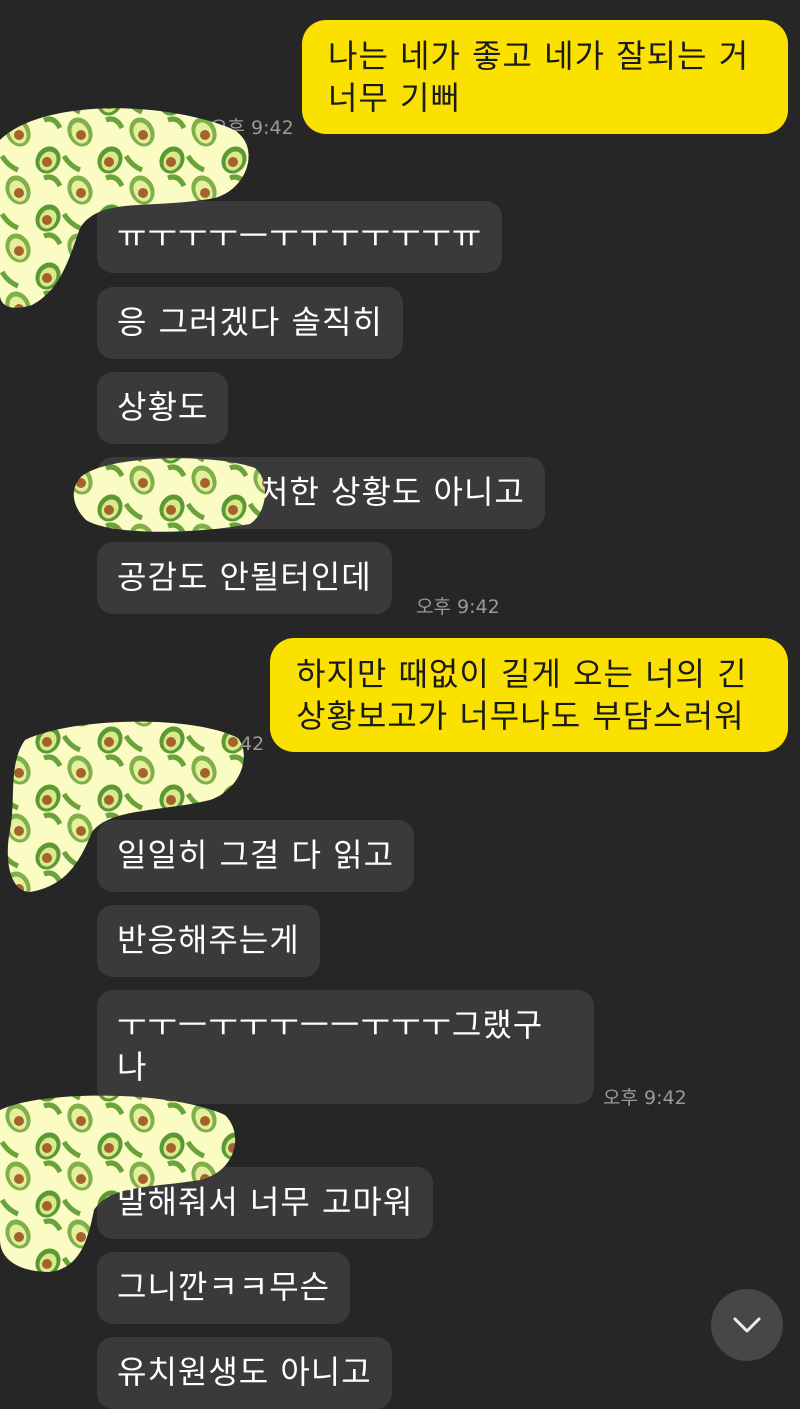 This screenshot has width=800, height=1409. What do you see at coordinates (345, 1047) in the screenshot?
I see `their-message-bubble: ㅜㅜㅡㅜㅜㅜㅡㅡㅜㅜㅜ그랬구 나` at bounding box center [345, 1047].